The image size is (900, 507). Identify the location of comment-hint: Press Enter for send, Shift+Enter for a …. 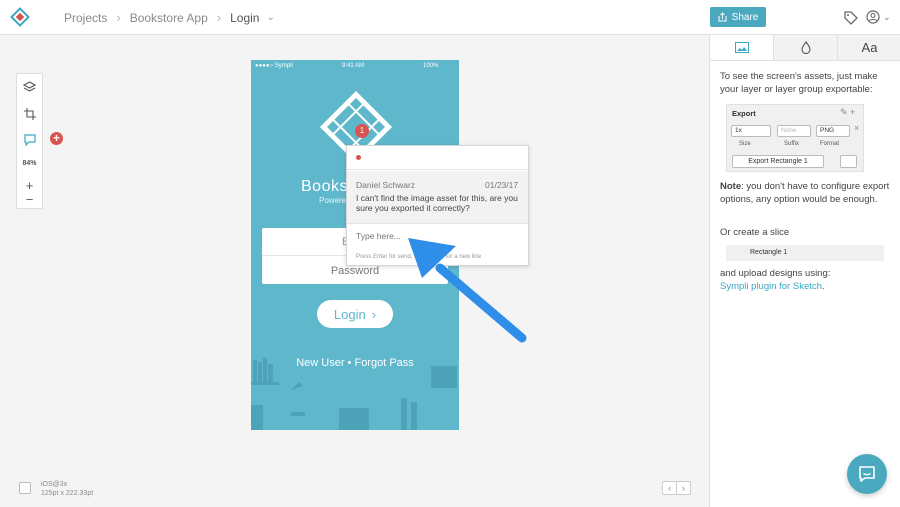
(419, 257).